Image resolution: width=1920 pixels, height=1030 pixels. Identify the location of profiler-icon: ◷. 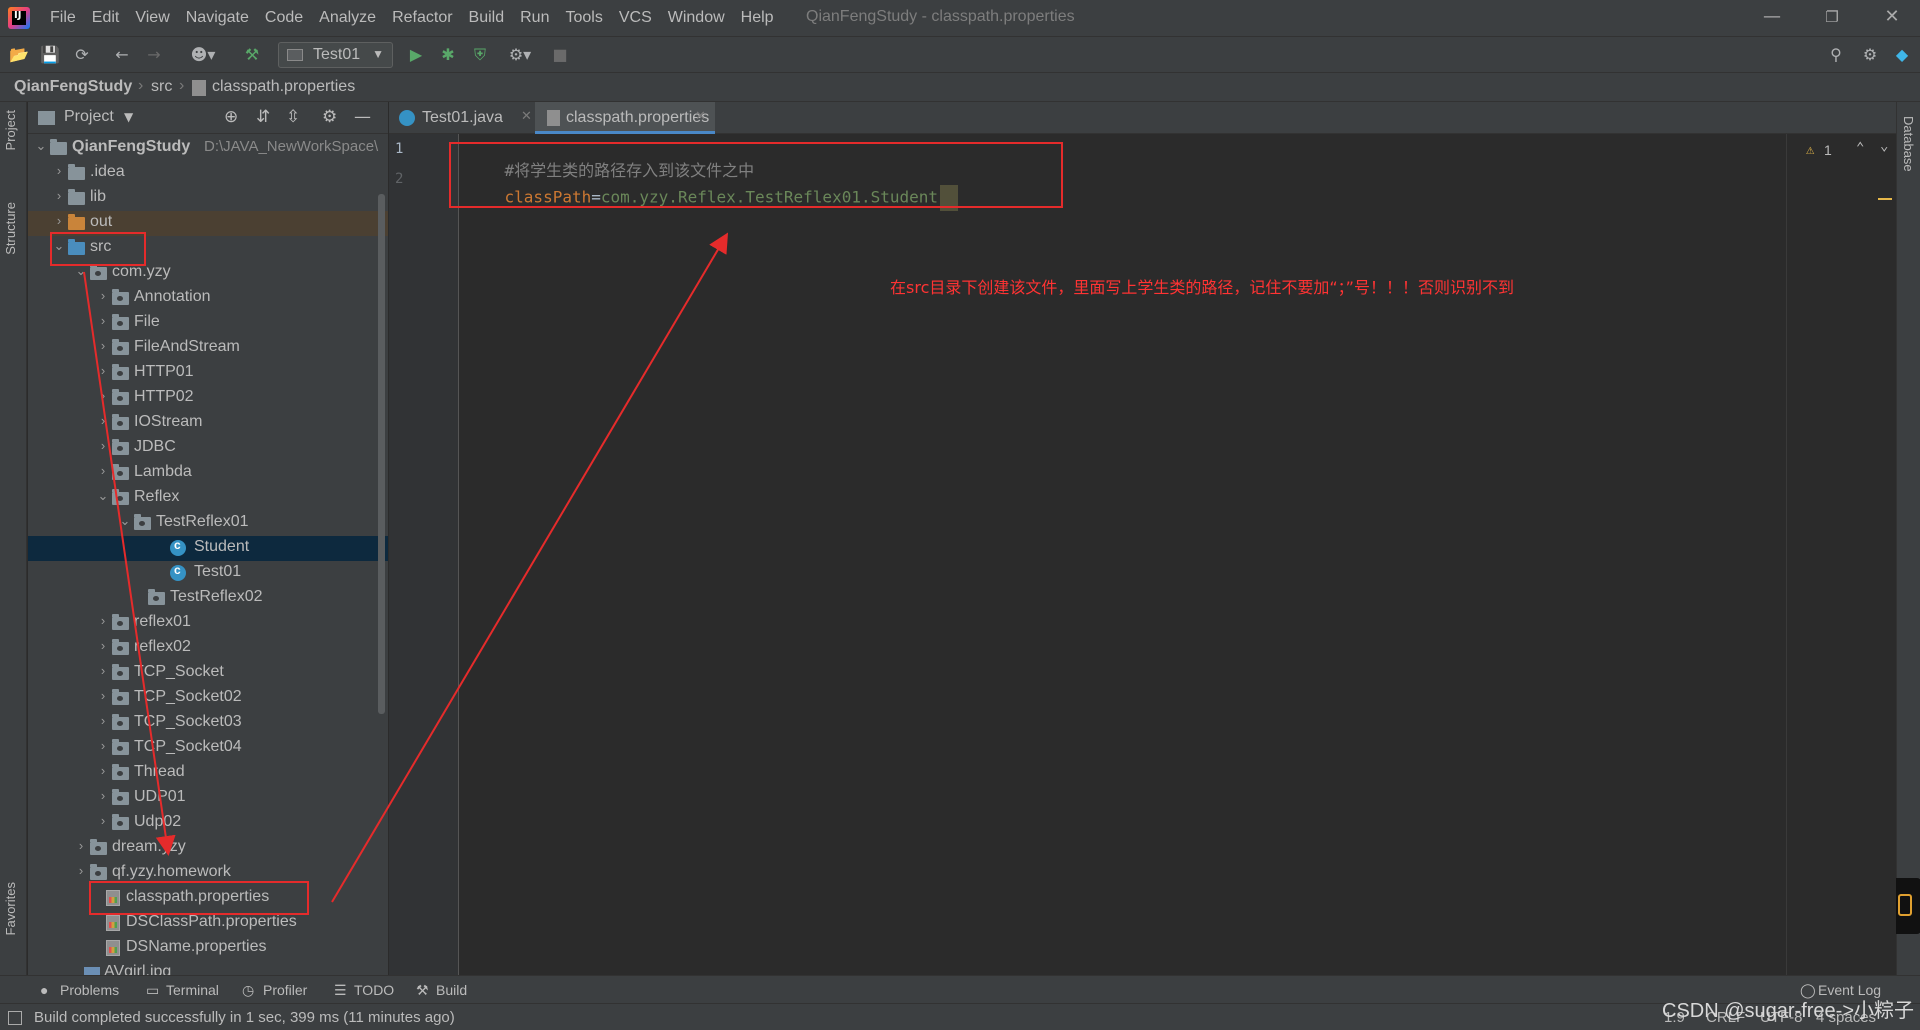
(248, 990).